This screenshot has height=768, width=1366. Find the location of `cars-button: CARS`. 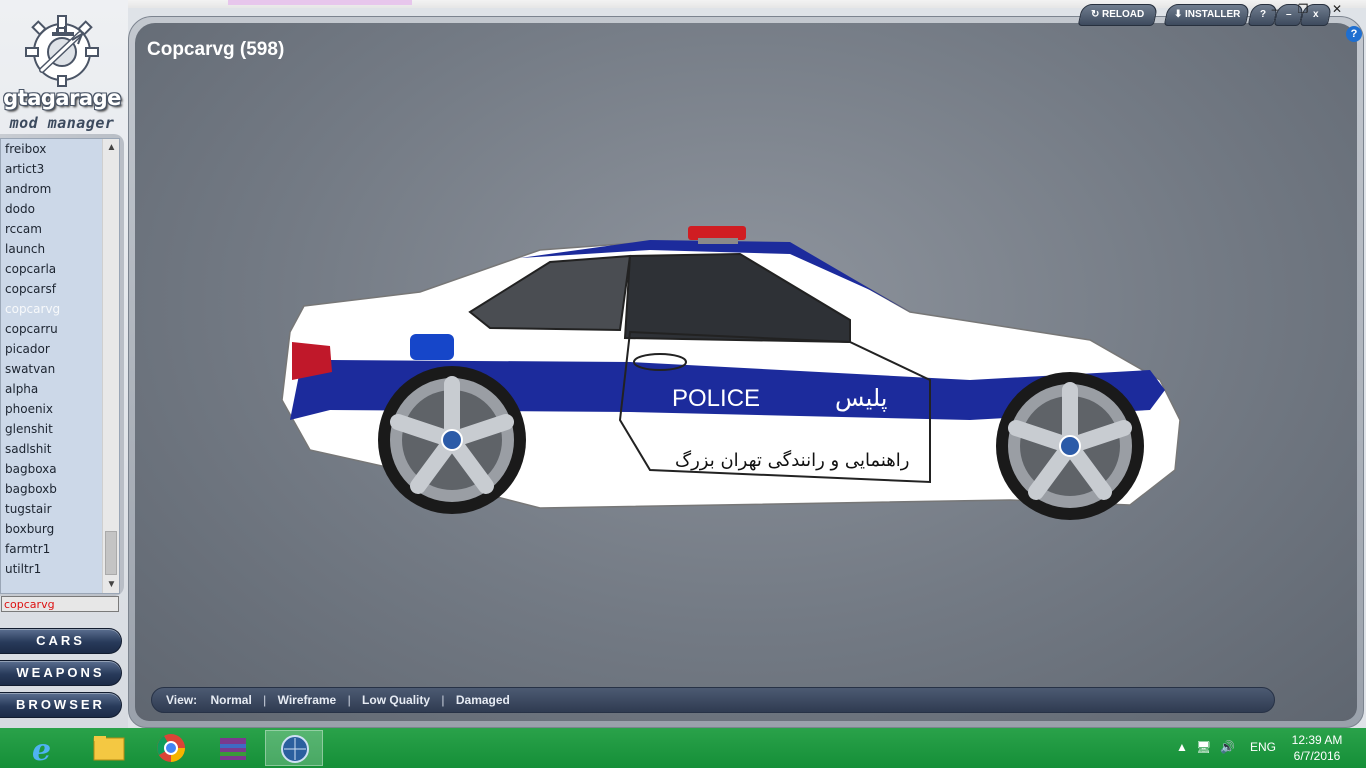

cars-button: CARS is located at coordinates (61, 641).